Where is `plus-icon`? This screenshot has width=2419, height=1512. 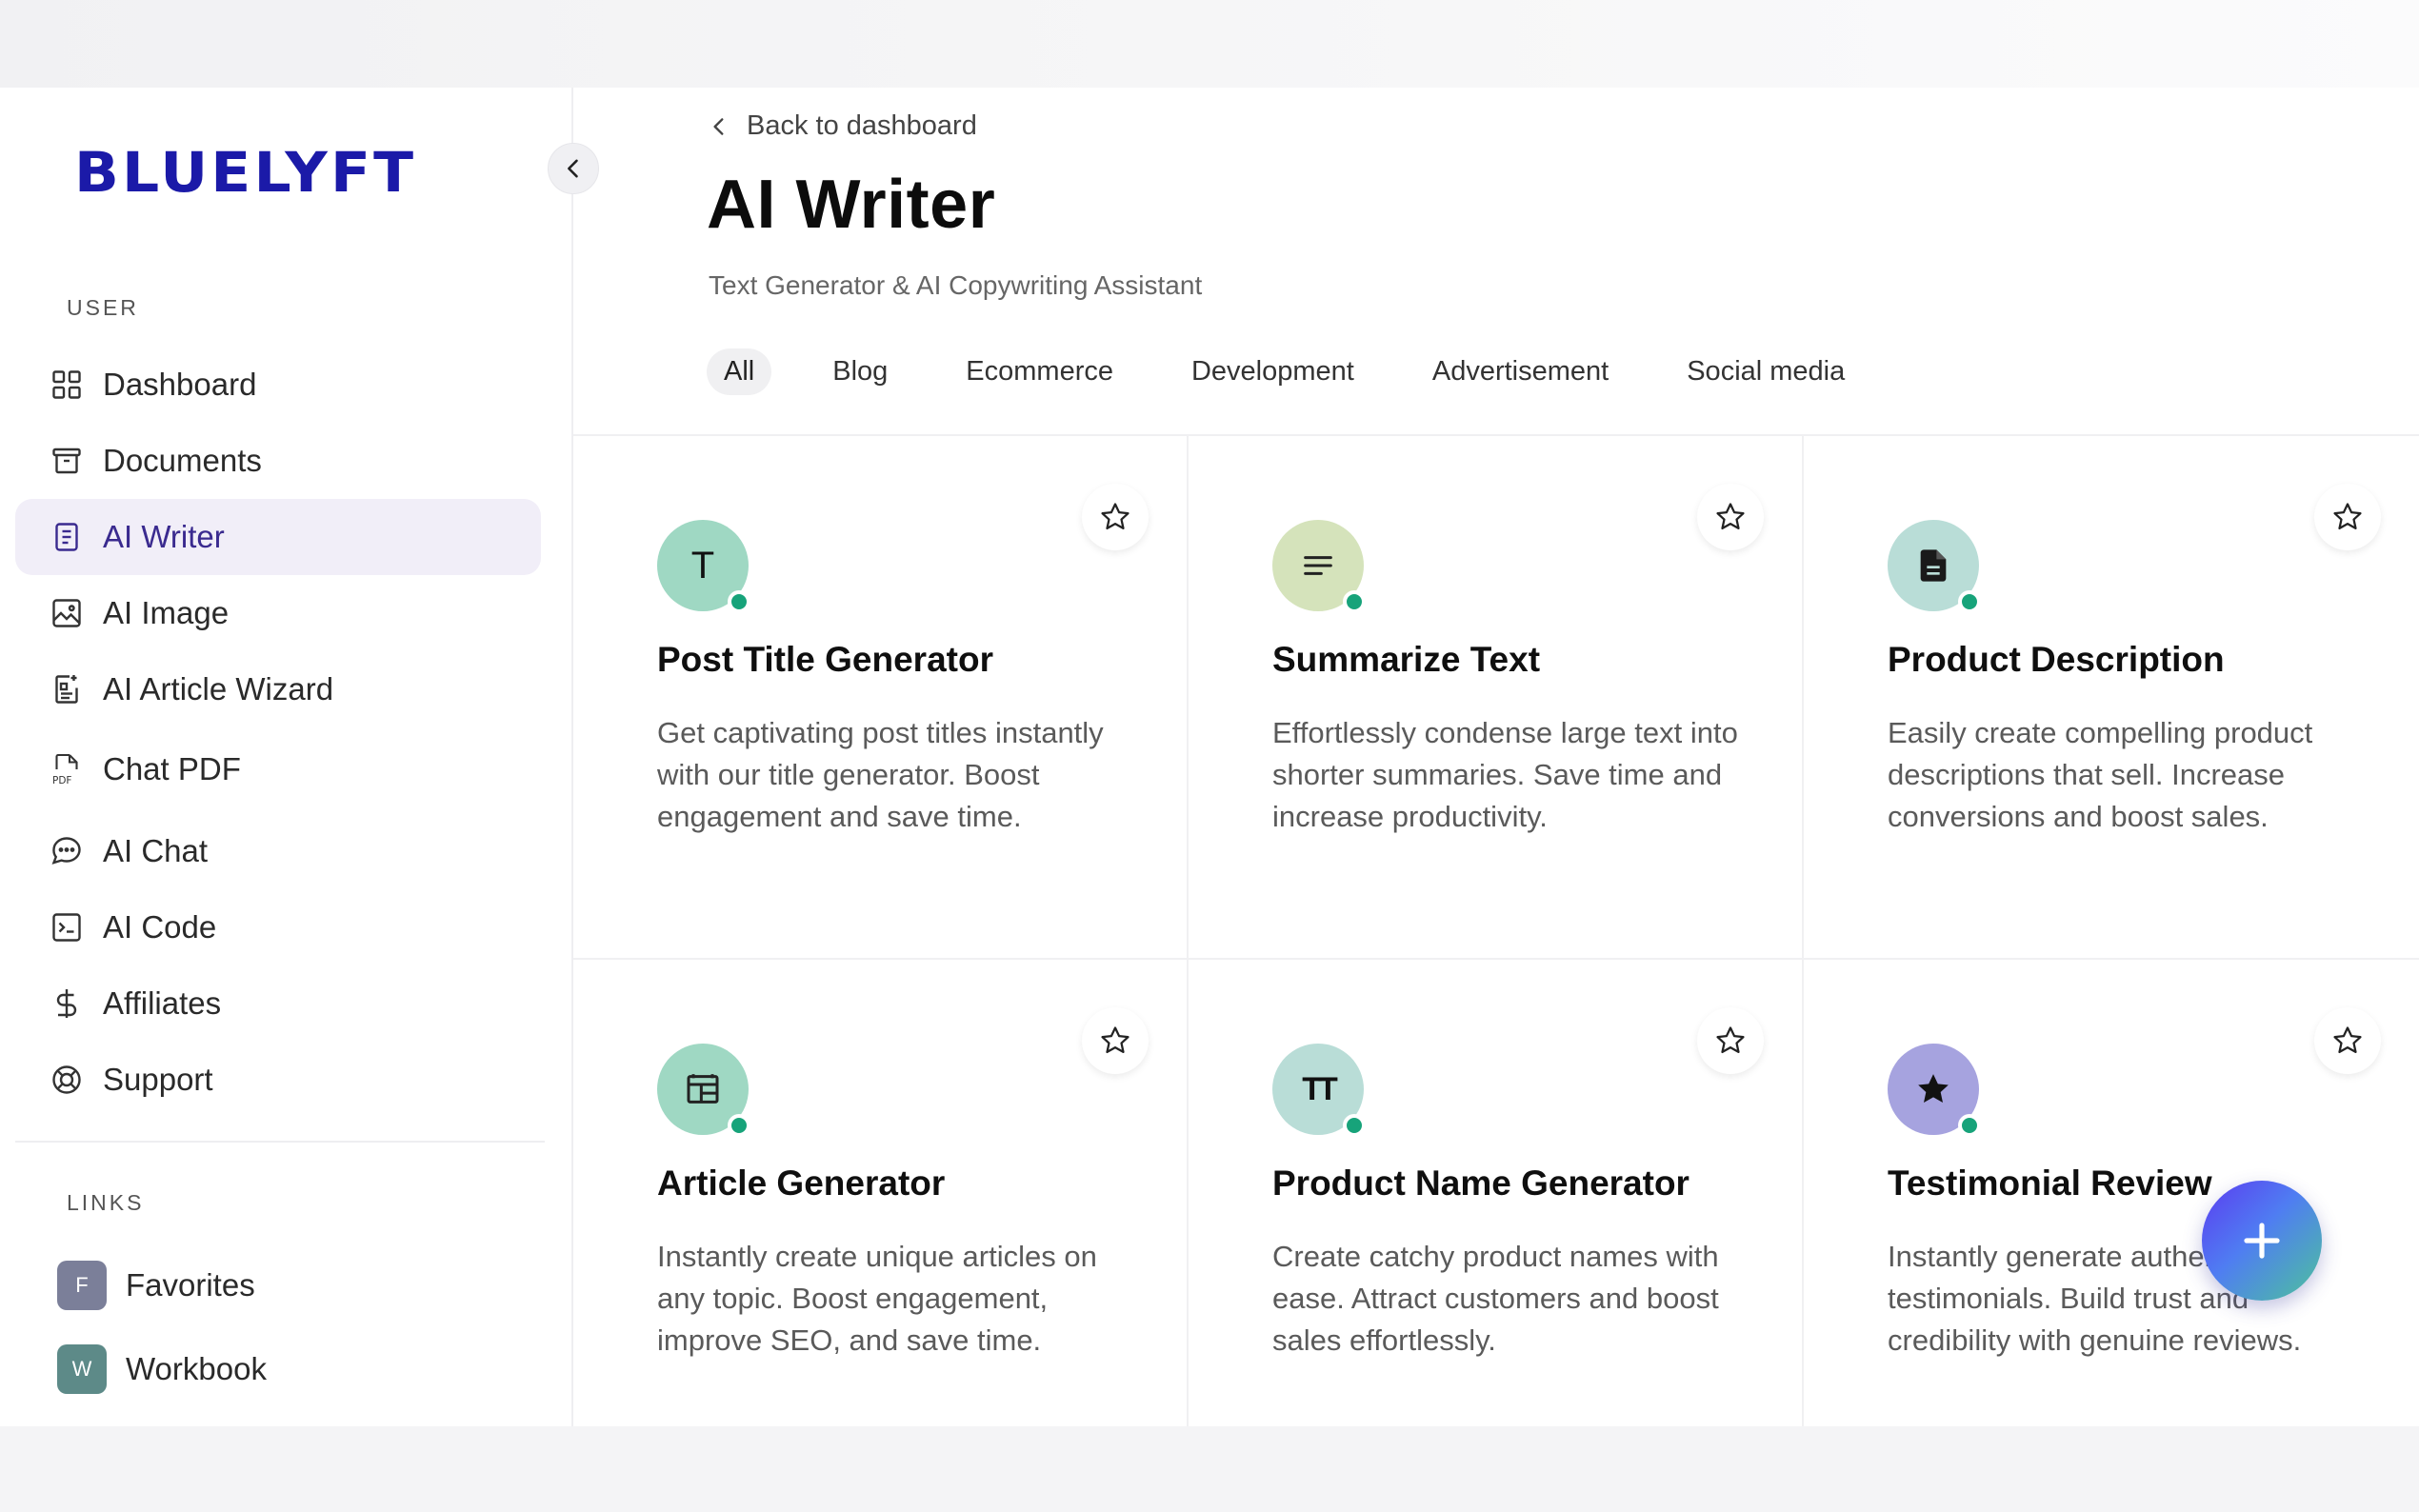 plus-icon is located at coordinates (2262, 1241).